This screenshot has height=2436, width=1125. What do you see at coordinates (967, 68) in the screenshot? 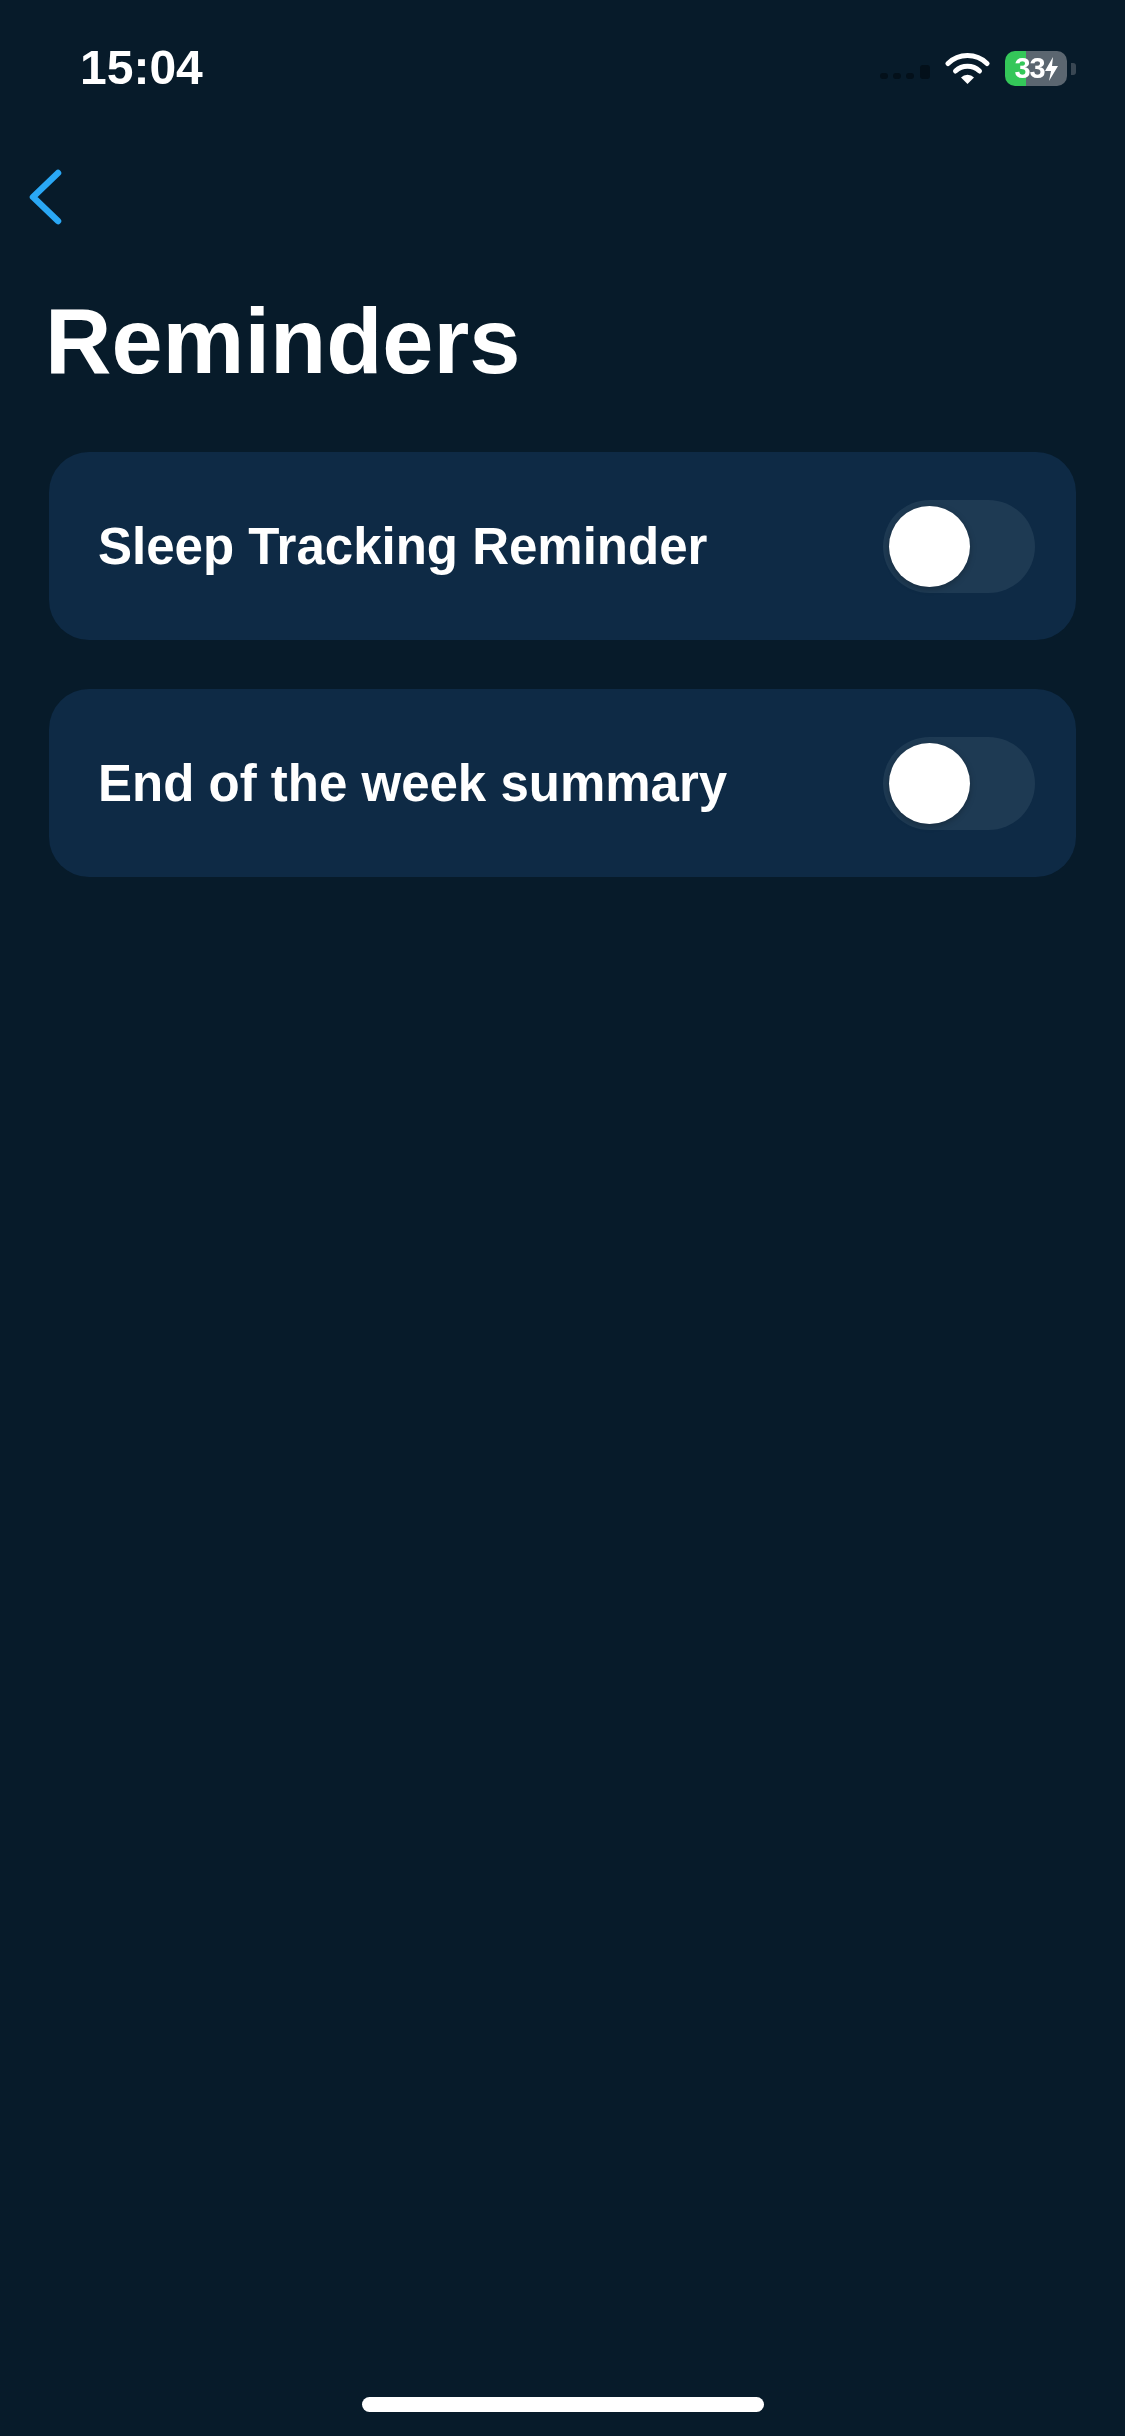
I see `wifi-icon` at bounding box center [967, 68].